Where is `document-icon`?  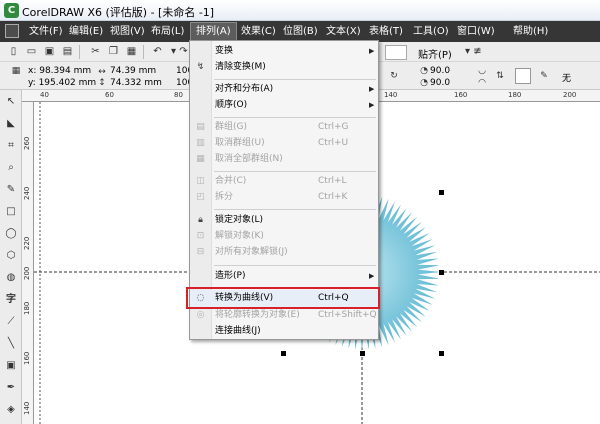
document-icon is located at coordinates (12, 31).